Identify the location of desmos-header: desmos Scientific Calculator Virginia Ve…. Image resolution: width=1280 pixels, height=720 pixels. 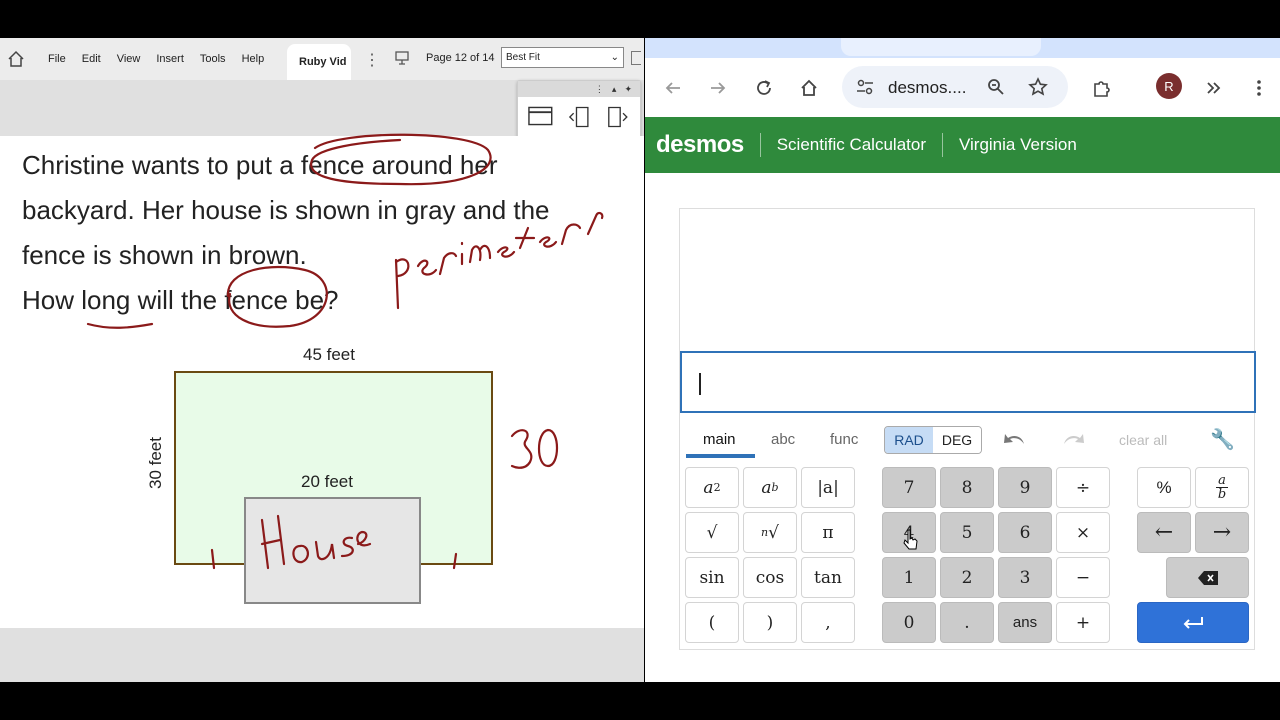
(962, 145).